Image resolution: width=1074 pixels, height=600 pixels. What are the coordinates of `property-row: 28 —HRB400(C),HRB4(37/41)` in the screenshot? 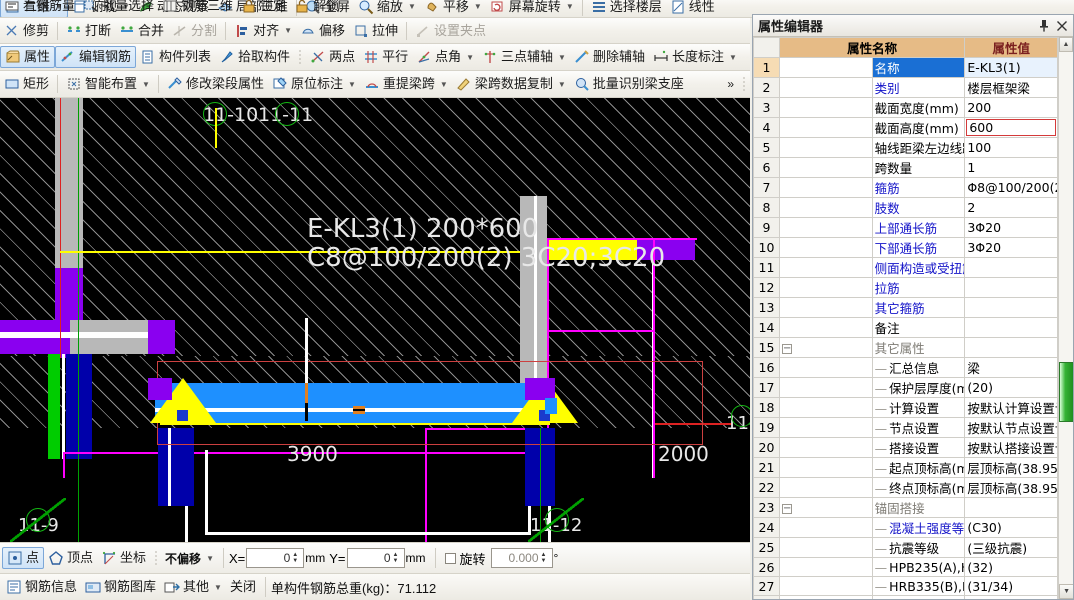 It's located at (906, 597).